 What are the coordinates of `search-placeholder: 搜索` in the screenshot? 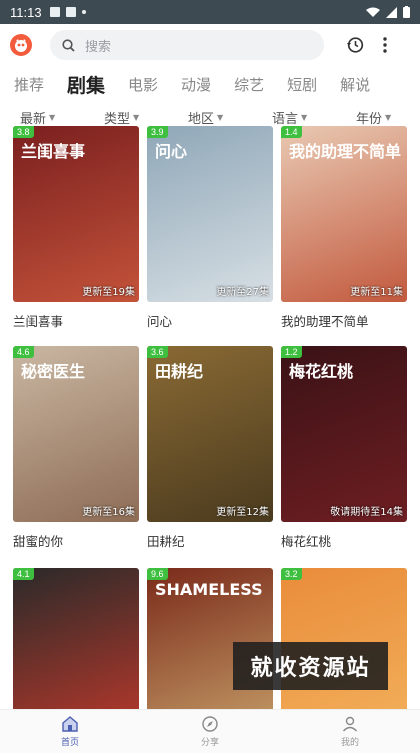 It's located at (98, 47).